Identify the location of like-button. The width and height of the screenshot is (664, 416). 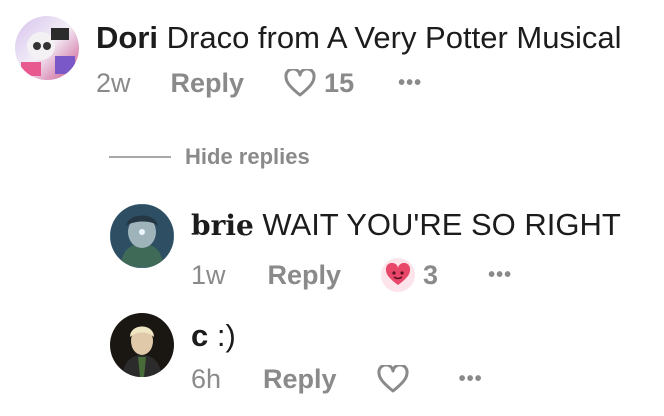
(393, 379).